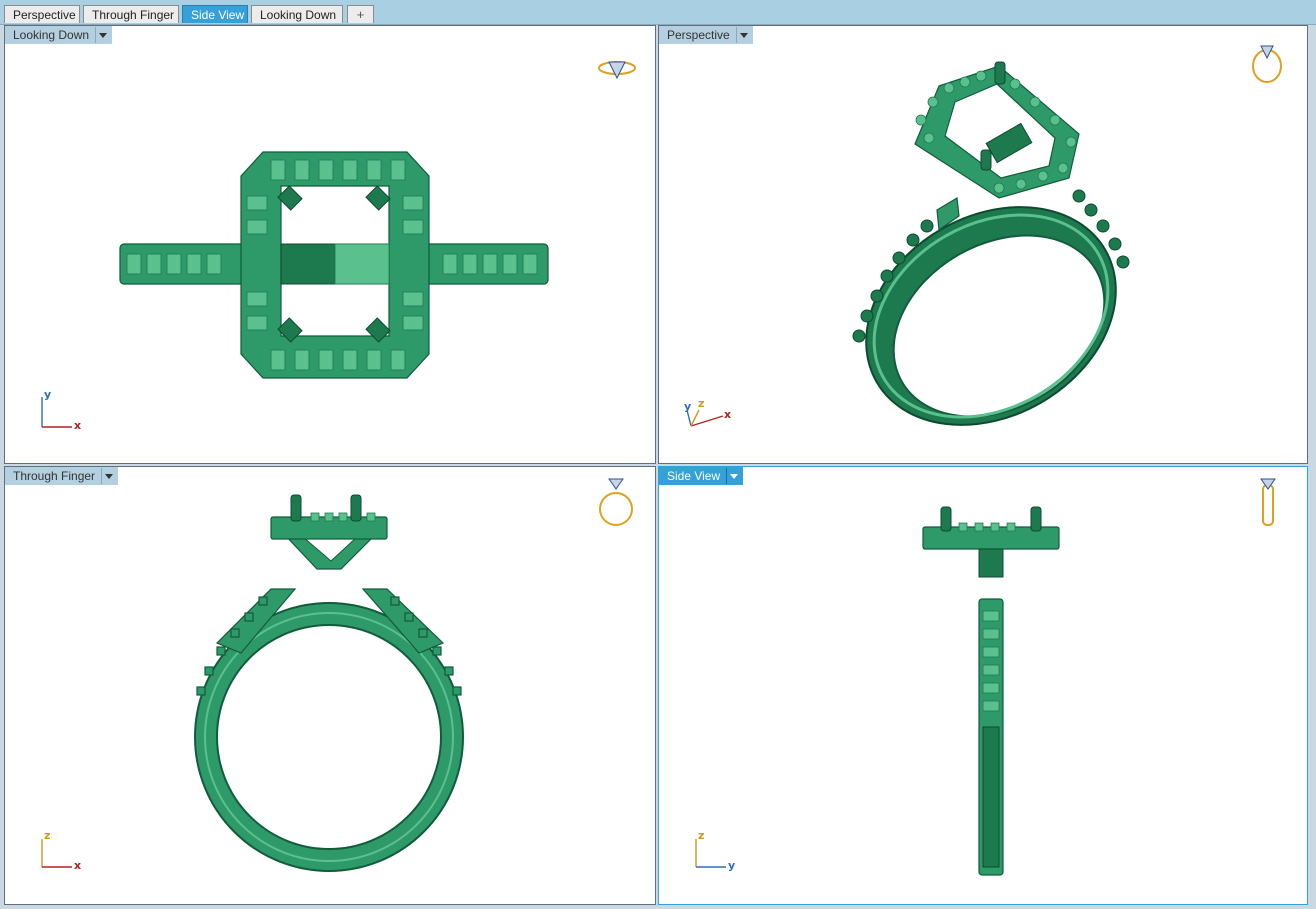  Describe the element at coordinates (131, 14) in the screenshot. I see `tab-through-finger: Through Finger` at that location.